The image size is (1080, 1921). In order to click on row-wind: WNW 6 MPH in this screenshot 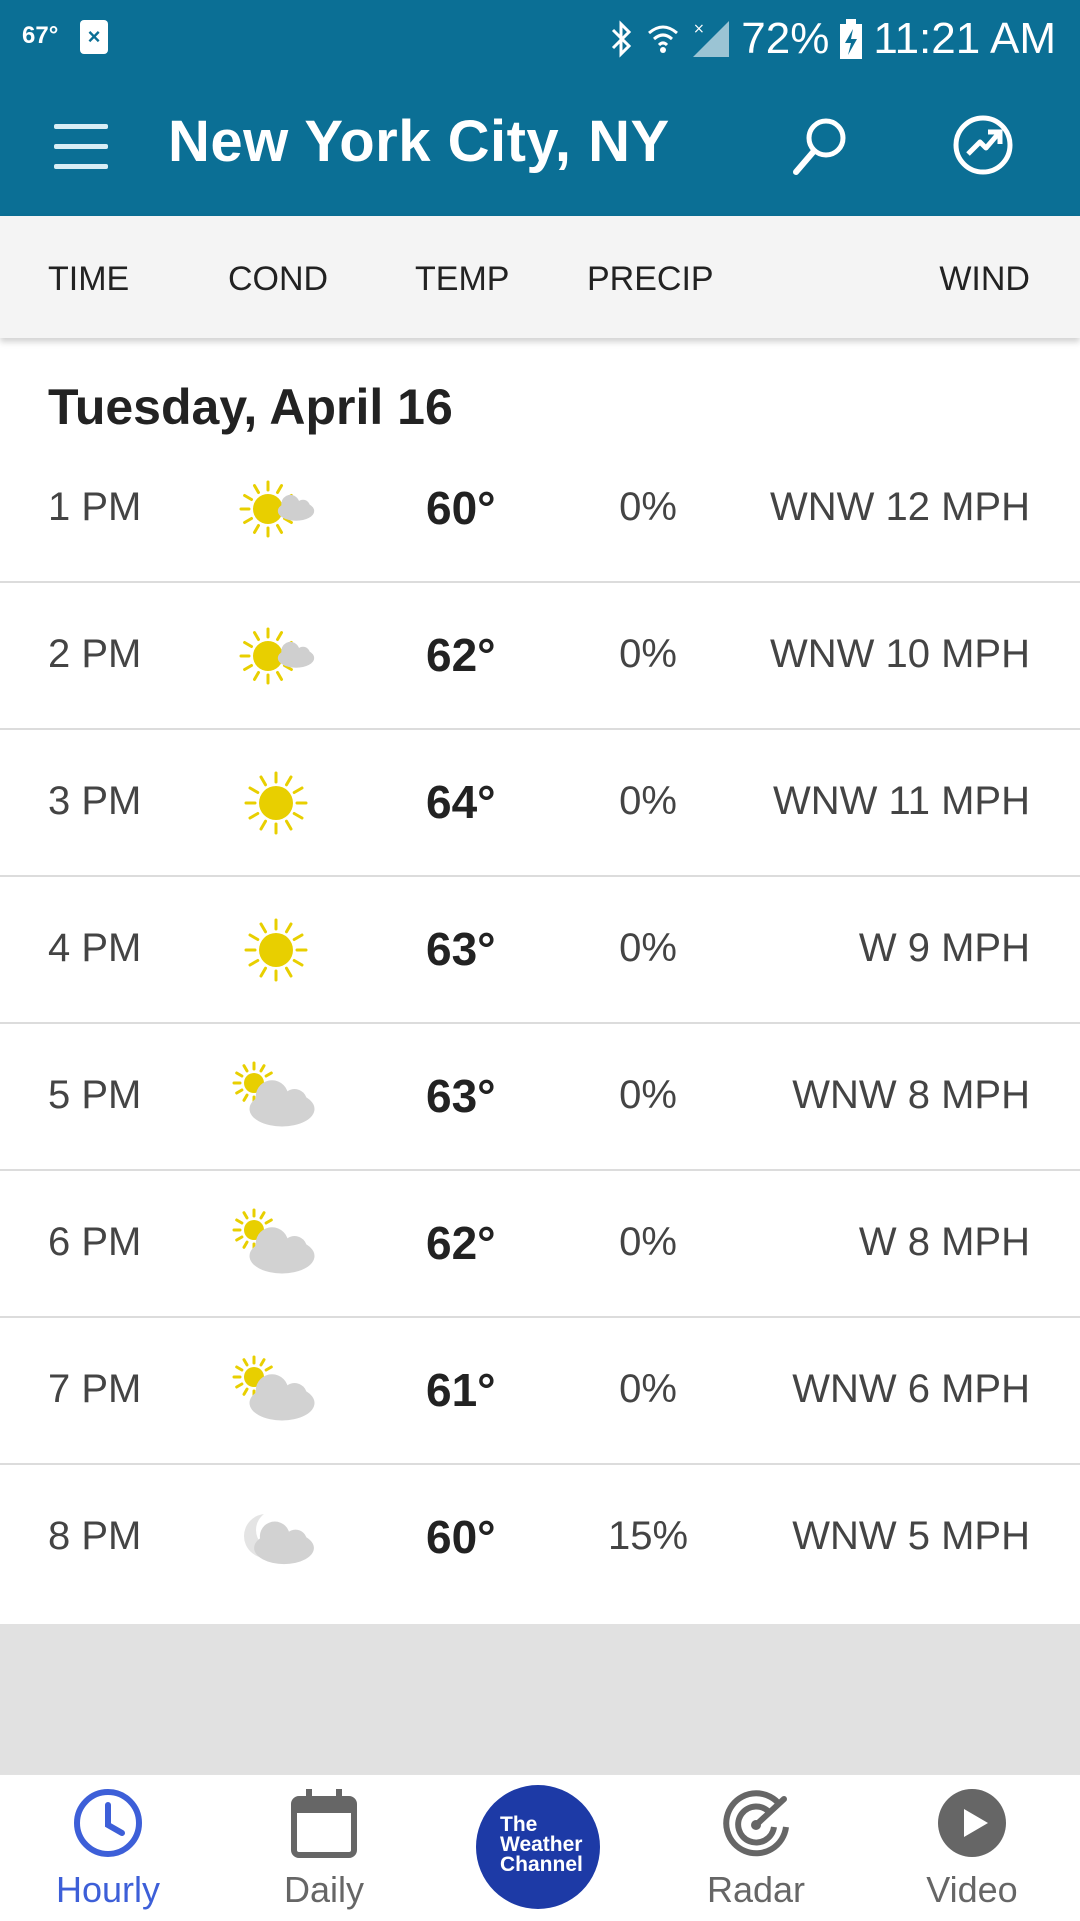, I will do `click(911, 1389)`.